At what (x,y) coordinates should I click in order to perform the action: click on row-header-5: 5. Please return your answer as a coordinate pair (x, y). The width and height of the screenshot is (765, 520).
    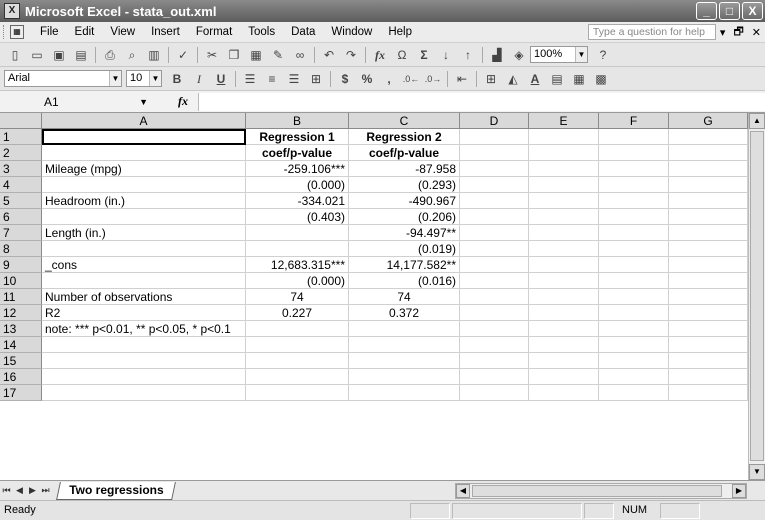
    Looking at the image, I should click on (21, 201).